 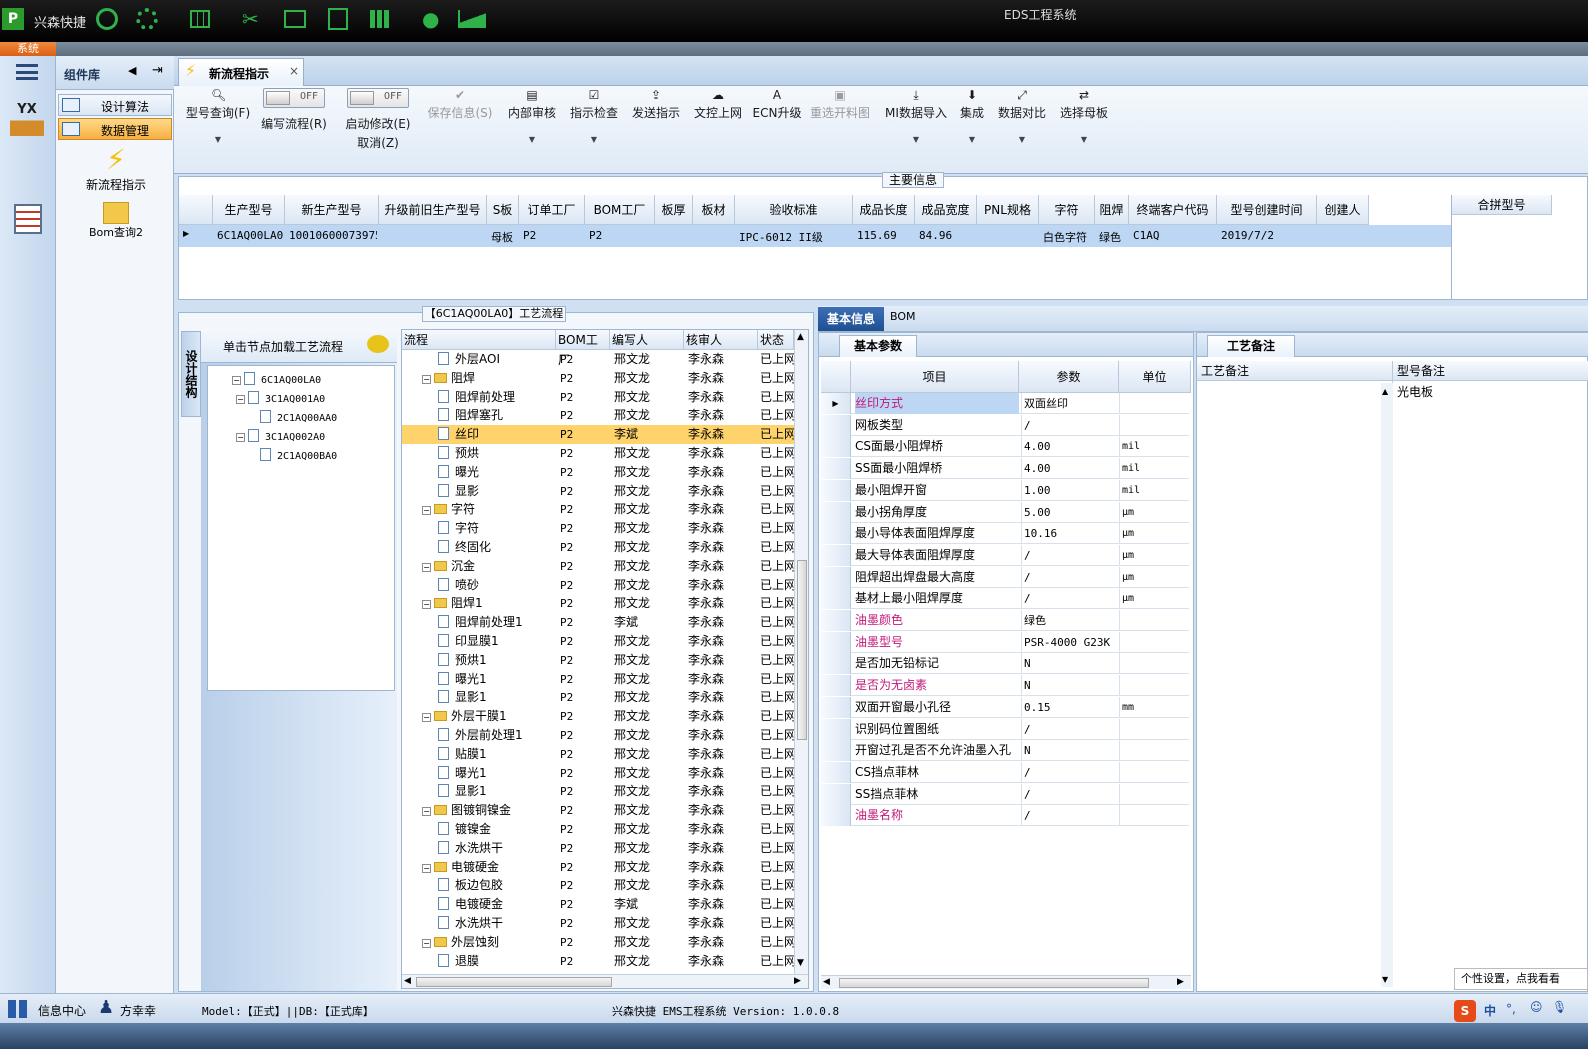 I want to click on params-row: 网板类型 /, so click(x=1005, y=425).